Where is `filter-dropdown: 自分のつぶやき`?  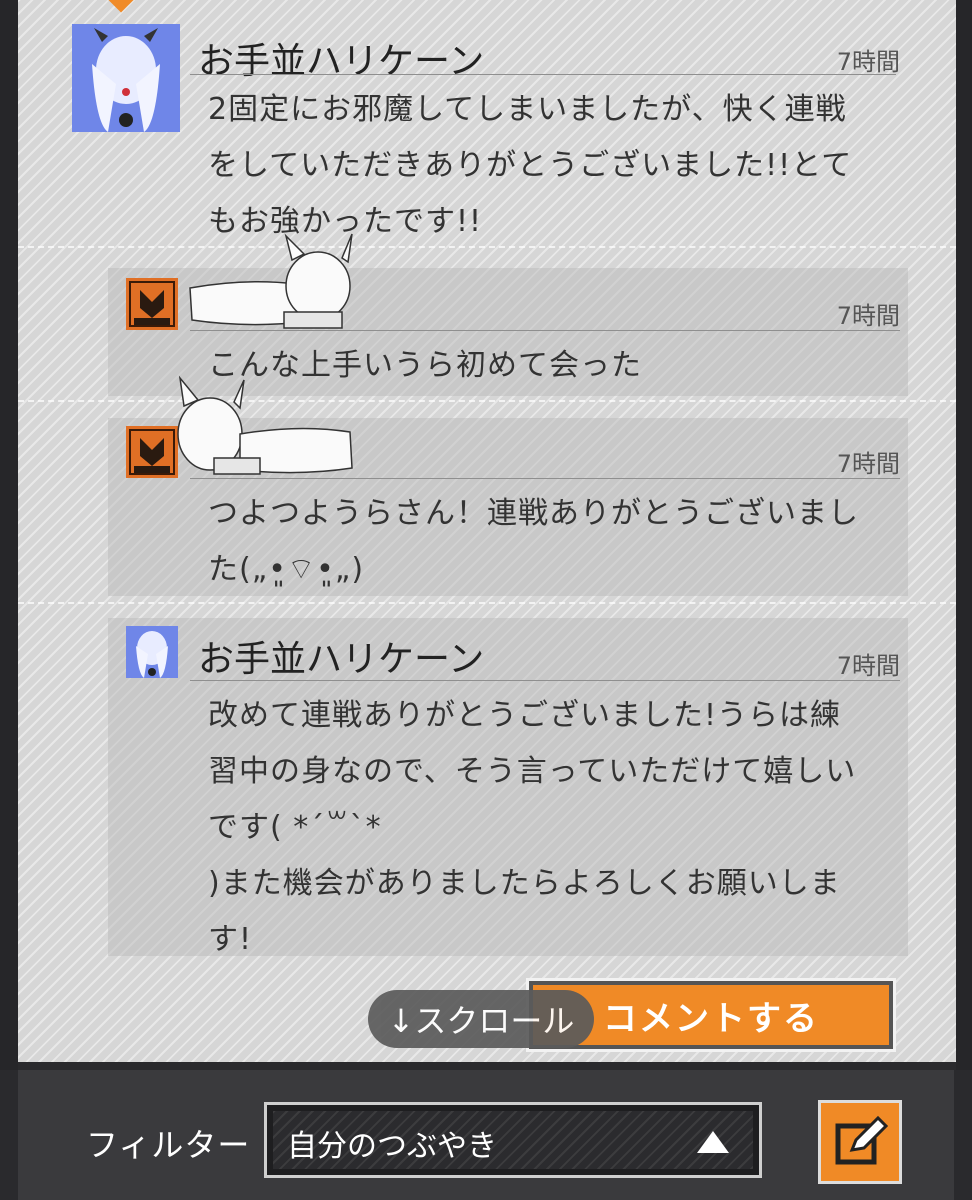
filter-dropdown: 自分のつぶやき is located at coordinates (513, 1140).